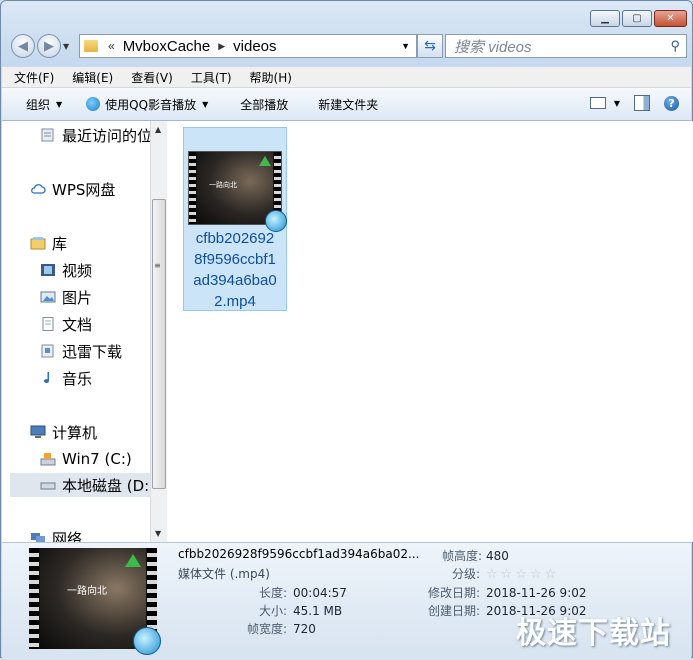 The width and height of the screenshot is (693, 660). I want to click on search-placeholder: 搜索 videos, so click(493, 47).